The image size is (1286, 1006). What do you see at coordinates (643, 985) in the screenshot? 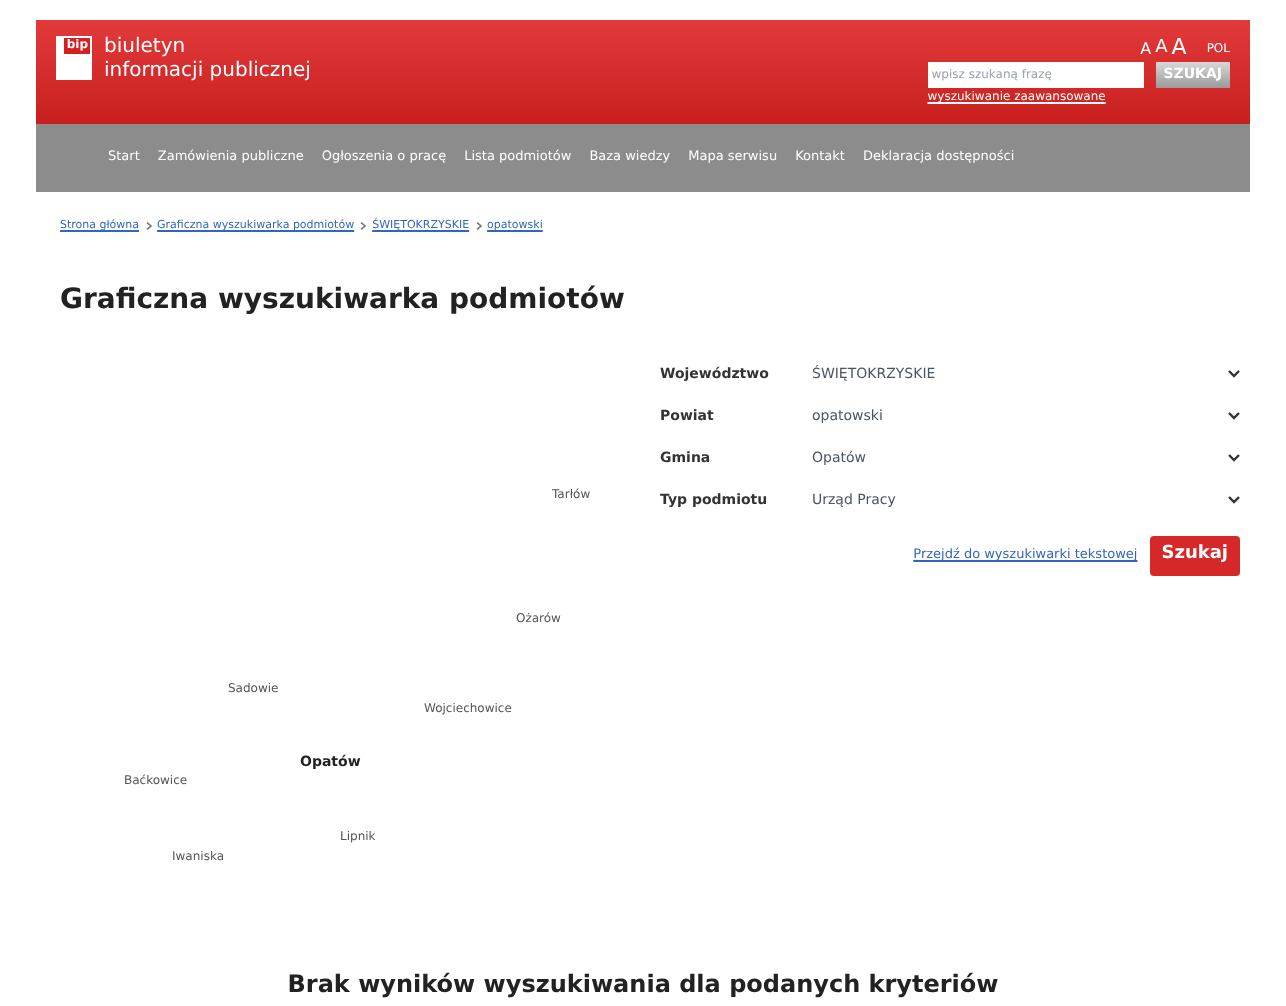
I see `no-results-message: Brak wyników wyszukiwania dla podanych kryteriów` at bounding box center [643, 985].